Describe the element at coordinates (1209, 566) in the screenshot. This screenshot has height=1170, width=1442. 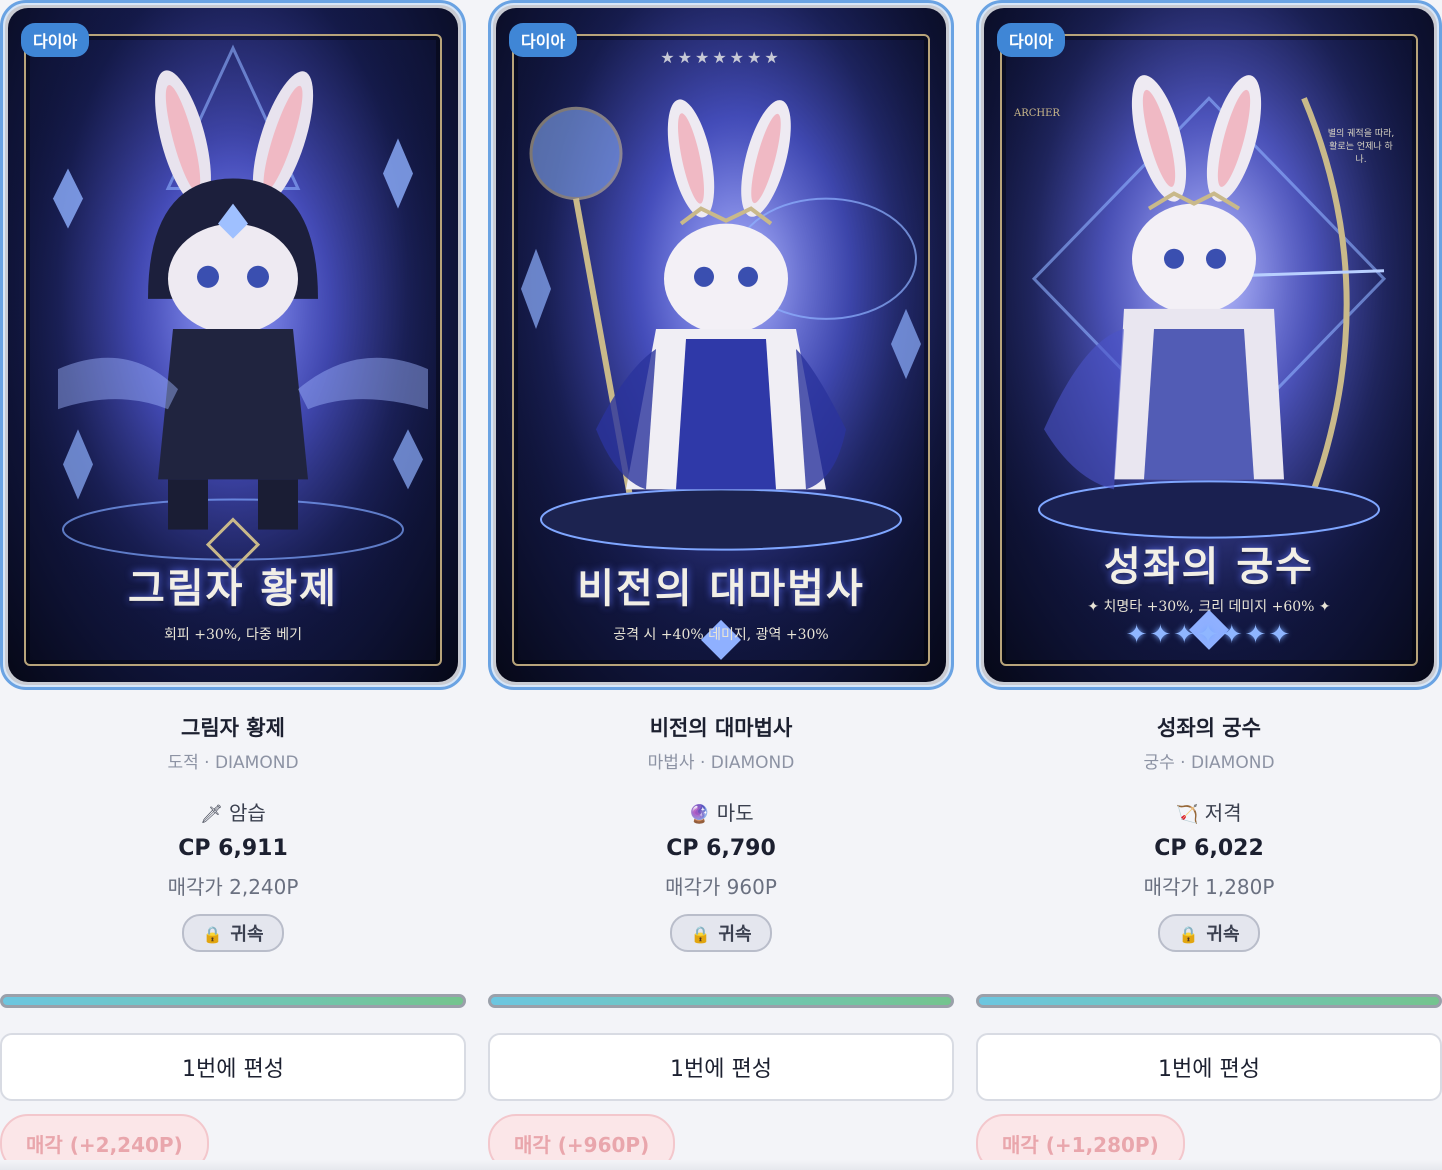
I see `art-title: 성좌의 궁수` at that location.